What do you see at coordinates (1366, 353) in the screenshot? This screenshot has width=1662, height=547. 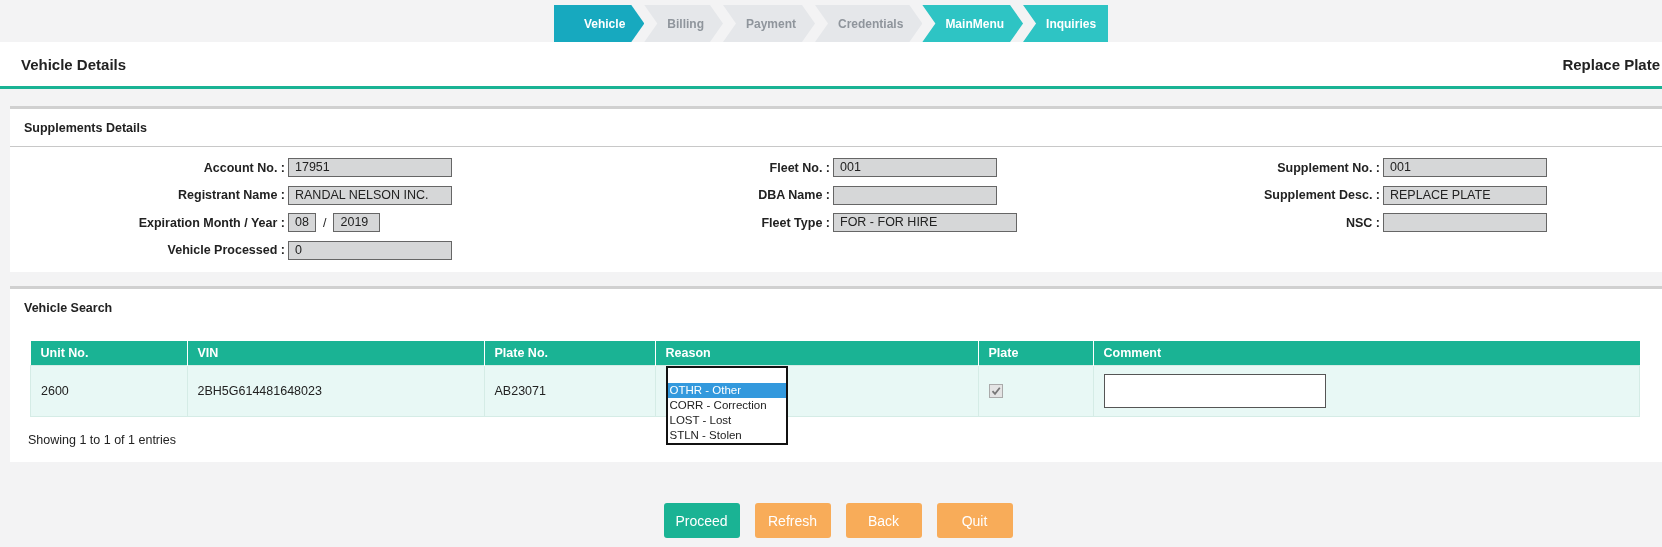 I see `column-header: Comment` at bounding box center [1366, 353].